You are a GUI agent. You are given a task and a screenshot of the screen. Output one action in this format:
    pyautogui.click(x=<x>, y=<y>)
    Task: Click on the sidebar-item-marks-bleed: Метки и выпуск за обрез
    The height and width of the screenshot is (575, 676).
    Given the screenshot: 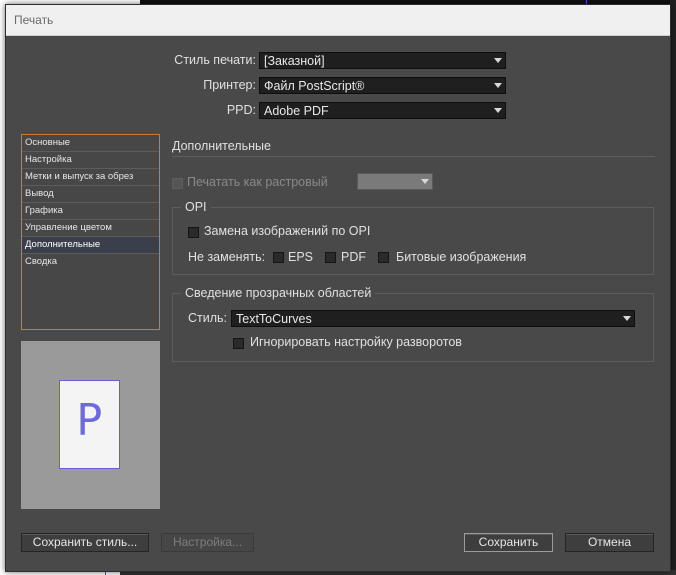 What is the action you would take?
    pyautogui.click(x=90, y=177)
    